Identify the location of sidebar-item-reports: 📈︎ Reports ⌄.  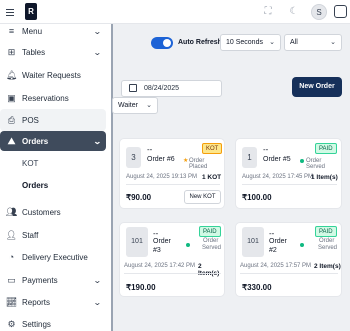
(55, 302).